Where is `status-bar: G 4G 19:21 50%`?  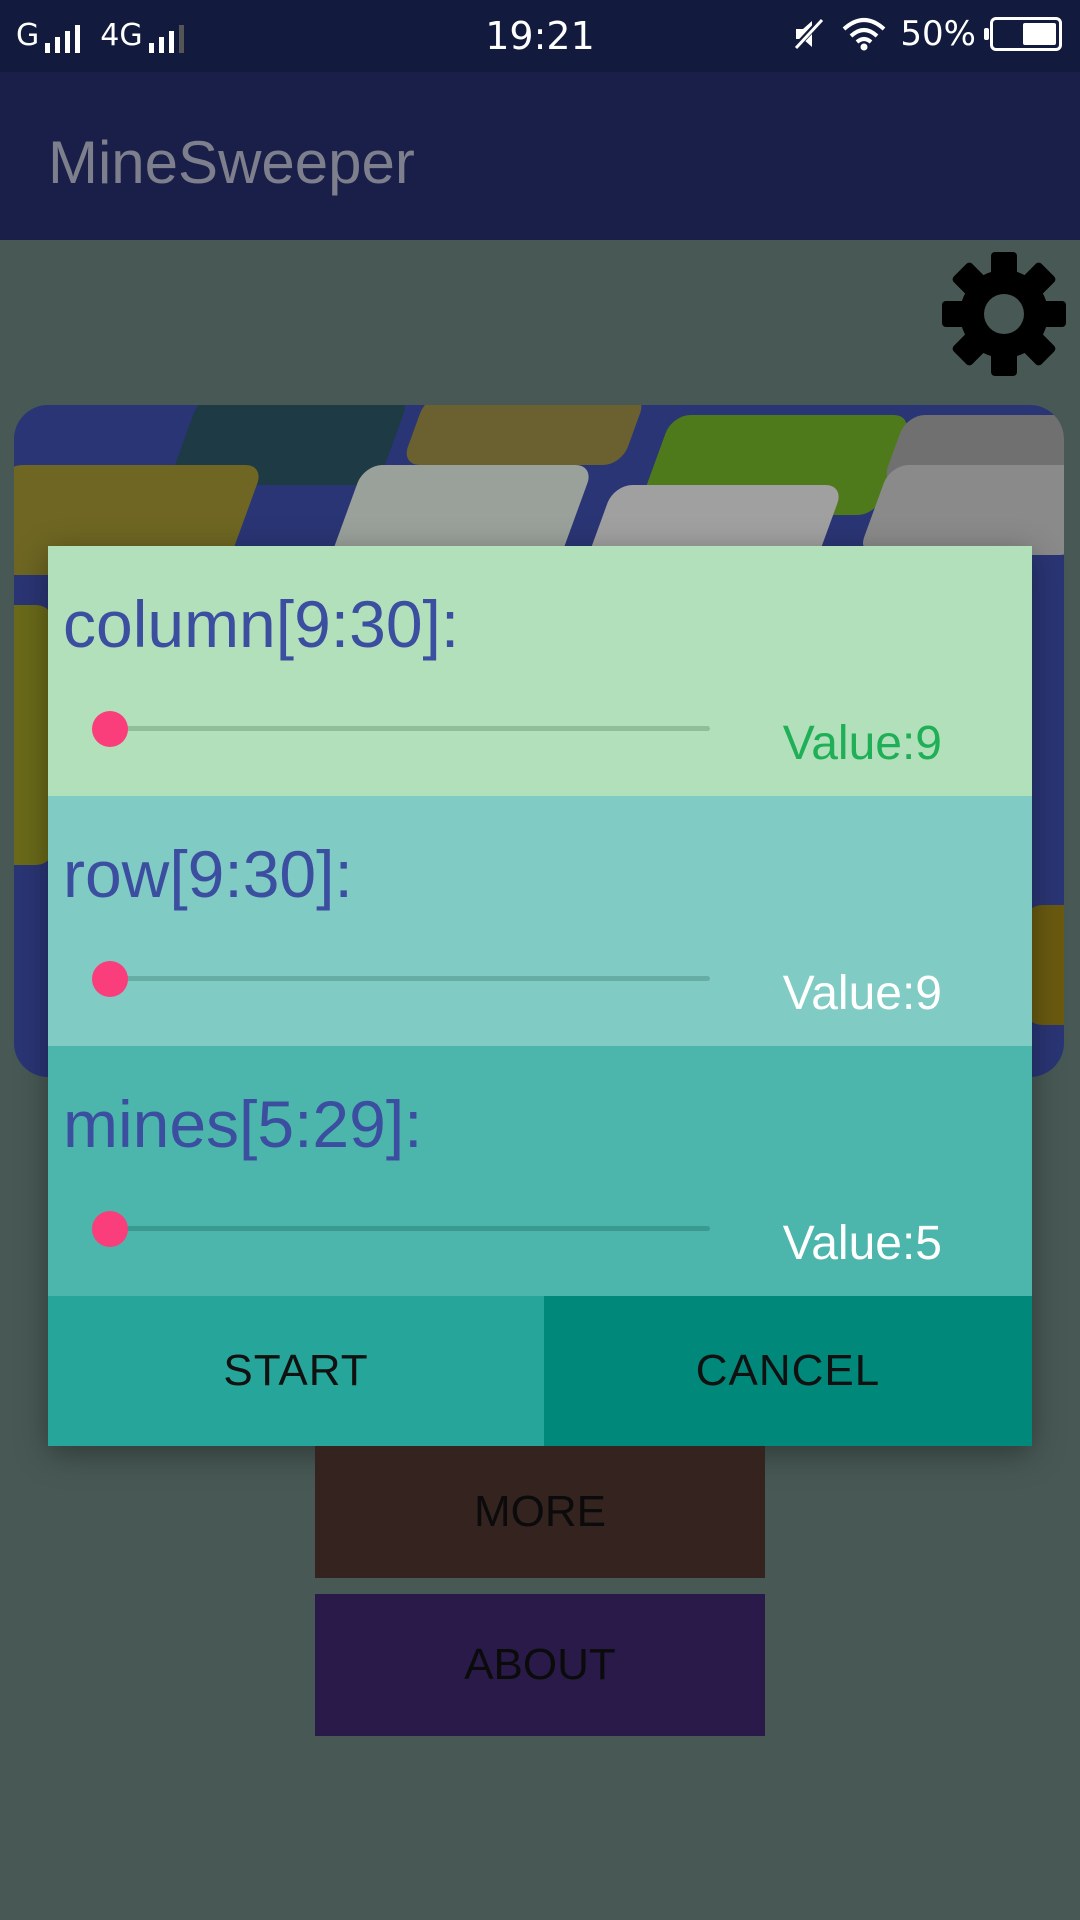 status-bar: G 4G 19:21 50% is located at coordinates (540, 36).